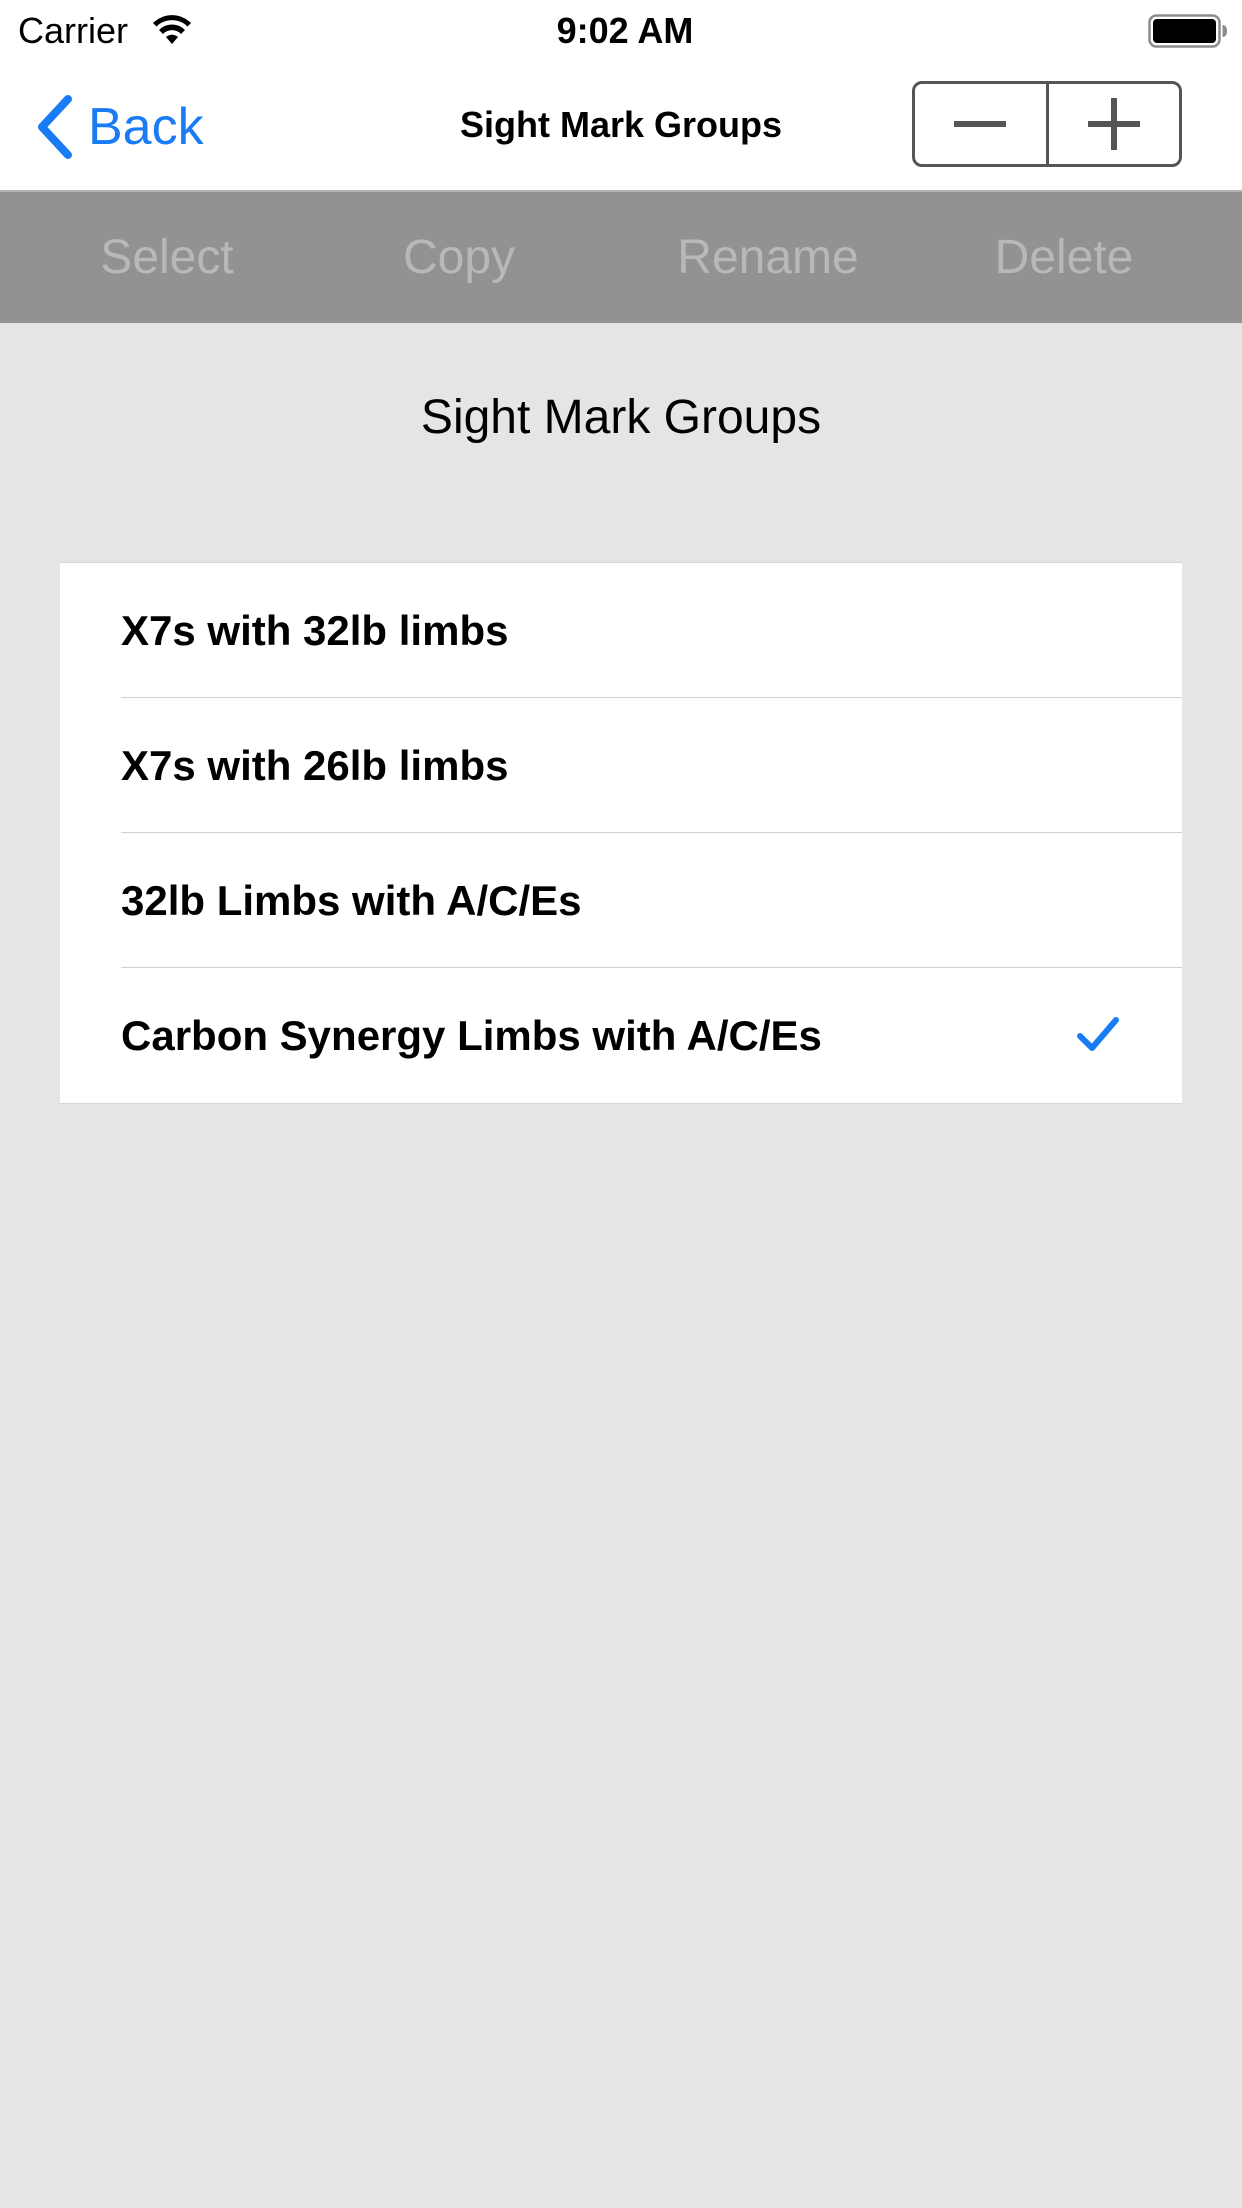  Describe the element at coordinates (621, 257) in the screenshot. I see `action-toolbar: Select Copy Rename Delete` at that location.